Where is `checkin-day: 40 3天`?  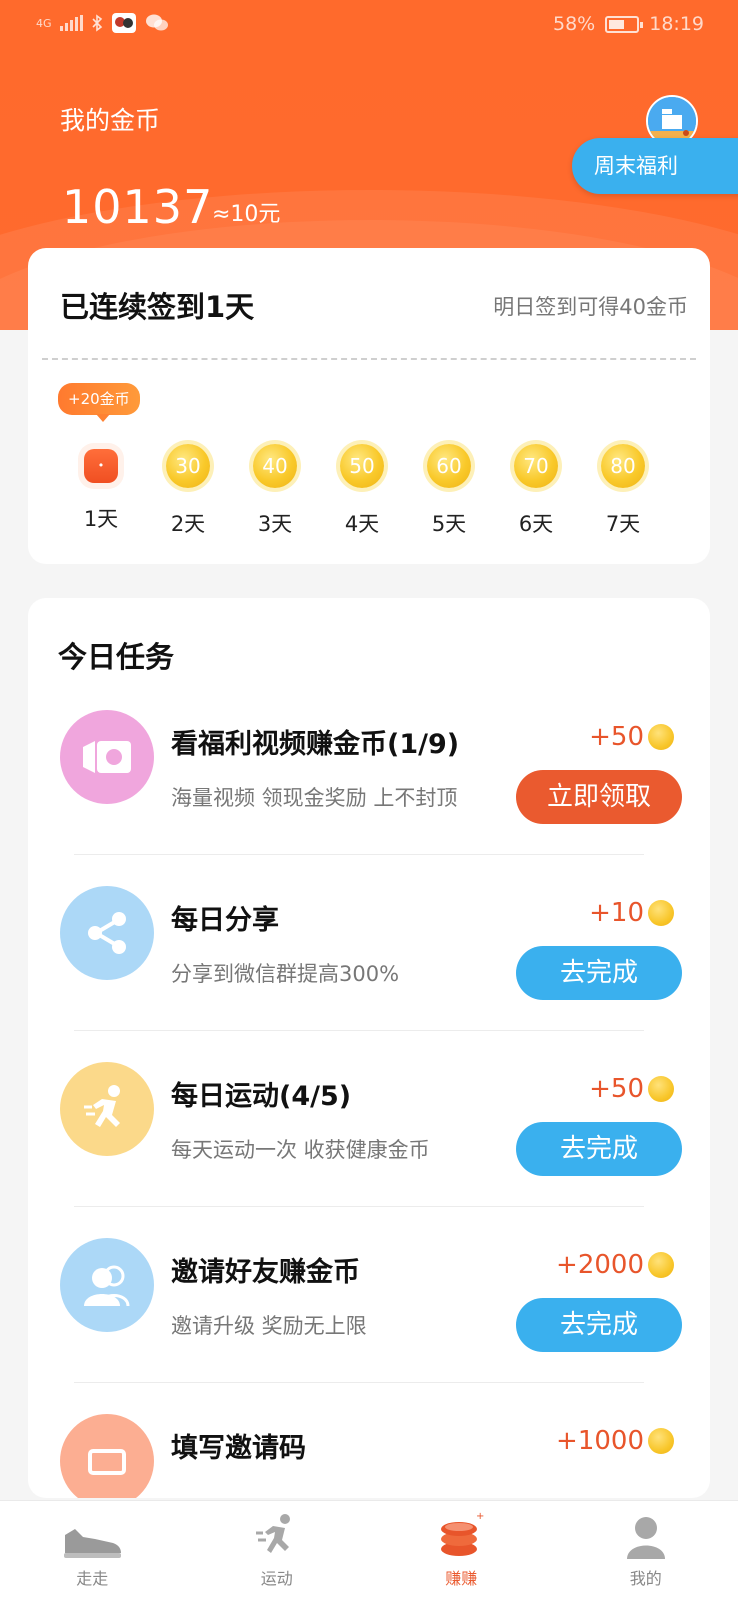 checkin-day: 40 3天 is located at coordinates (275, 491).